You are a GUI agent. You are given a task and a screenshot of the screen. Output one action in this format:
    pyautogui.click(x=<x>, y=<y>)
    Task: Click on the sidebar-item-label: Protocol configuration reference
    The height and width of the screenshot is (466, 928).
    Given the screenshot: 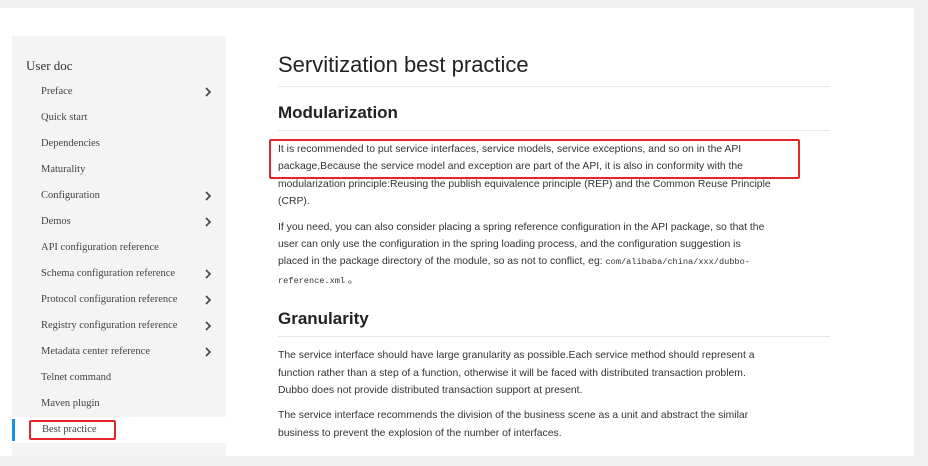 What is the action you would take?
    pyautogui.click(x=109, y=299)
    